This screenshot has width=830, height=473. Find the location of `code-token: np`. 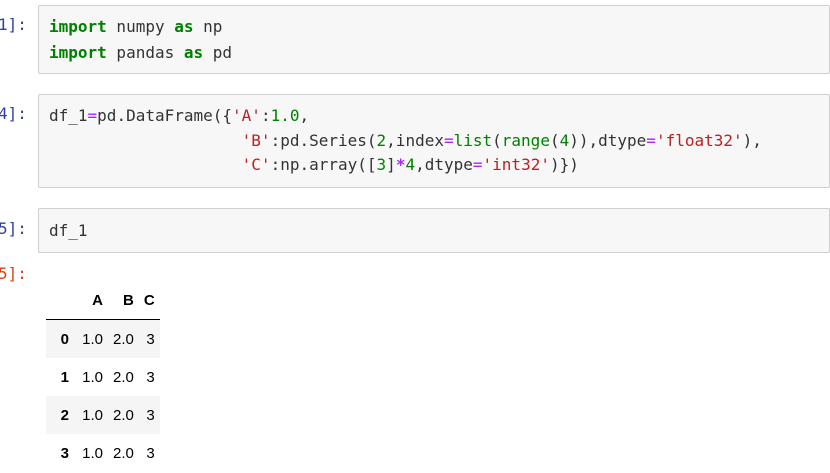

code-token: np is located at coordinates (208, 26).